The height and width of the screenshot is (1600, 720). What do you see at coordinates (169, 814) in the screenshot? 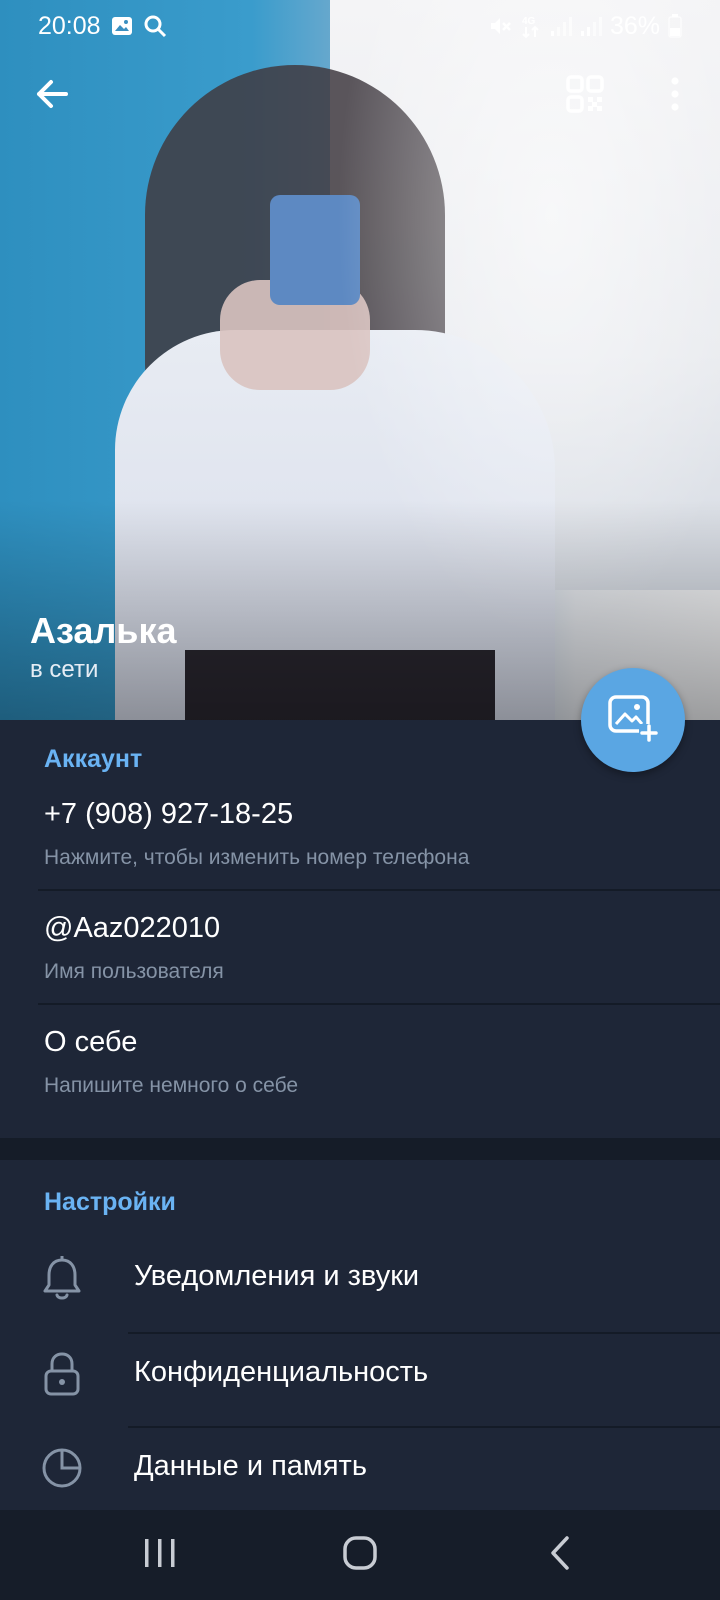
I see `phone-number: +7 (908) 927-18-25` at bounding box center [169, 814].